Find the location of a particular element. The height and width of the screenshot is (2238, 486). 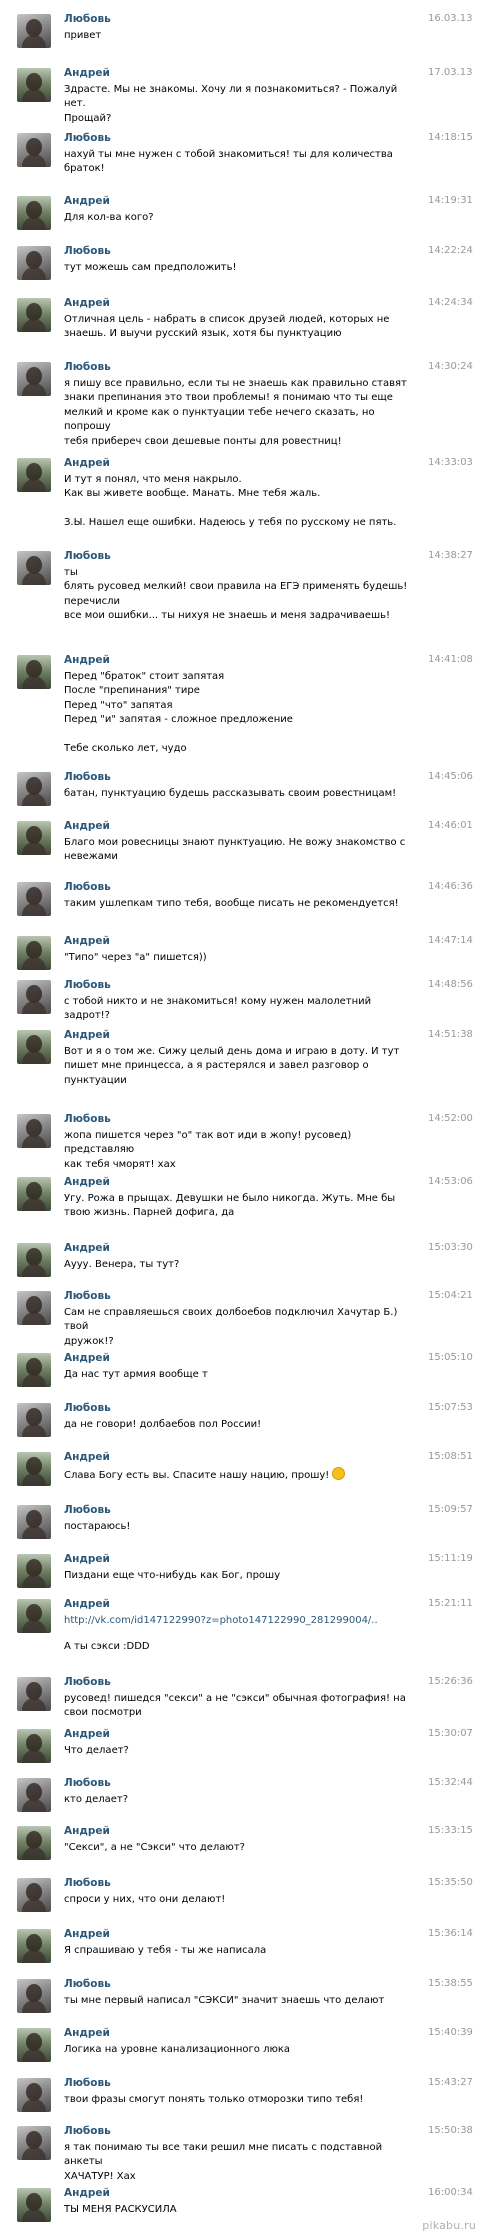

message-time: 15:32:44 is located at coordinates (450, 1783).